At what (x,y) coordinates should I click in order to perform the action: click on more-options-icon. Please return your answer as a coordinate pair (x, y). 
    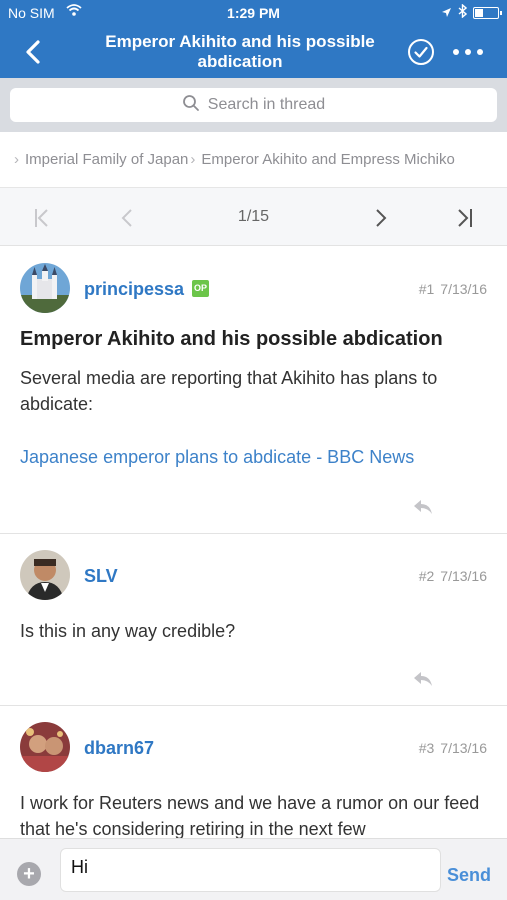
    Looking at the image, I should click on (468, 52).